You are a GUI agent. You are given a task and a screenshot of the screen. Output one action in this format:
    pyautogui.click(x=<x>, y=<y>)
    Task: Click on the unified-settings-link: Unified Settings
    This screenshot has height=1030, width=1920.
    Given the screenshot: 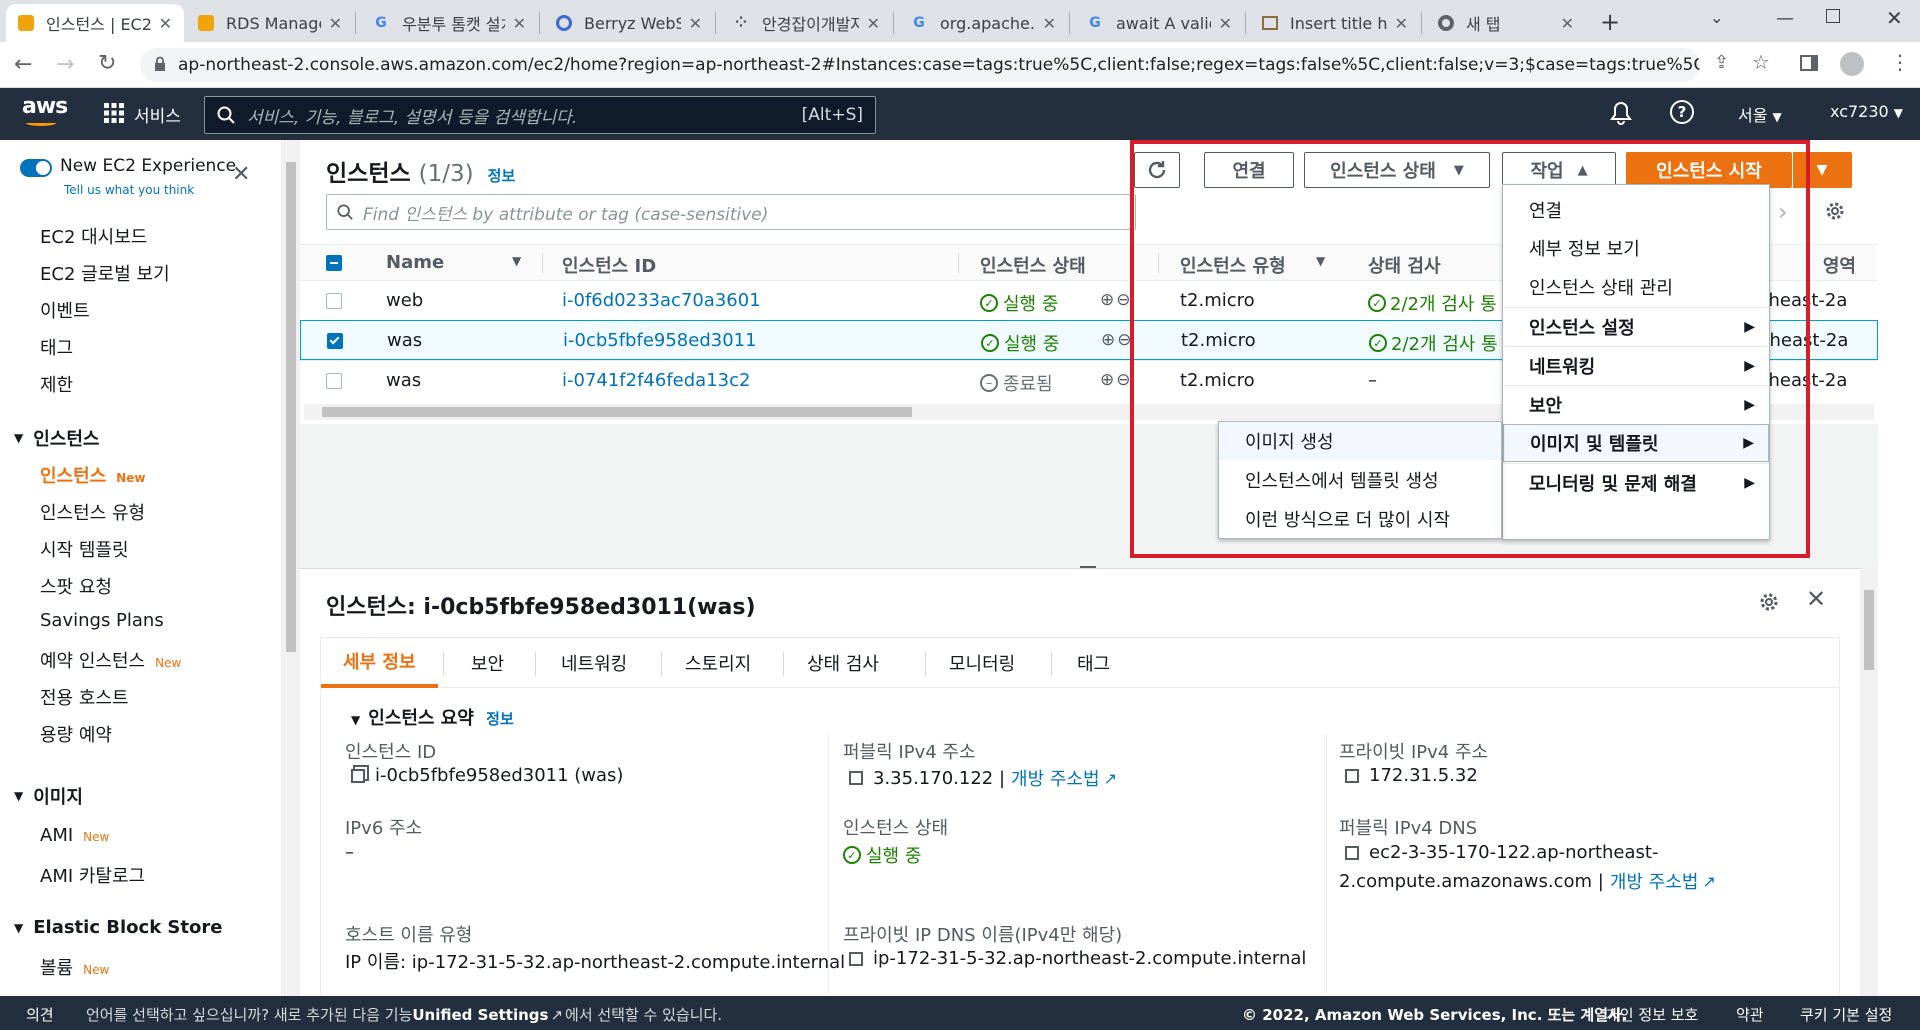 What is the action you would take?
    pyautogui.click(x=480, y=1015)
    